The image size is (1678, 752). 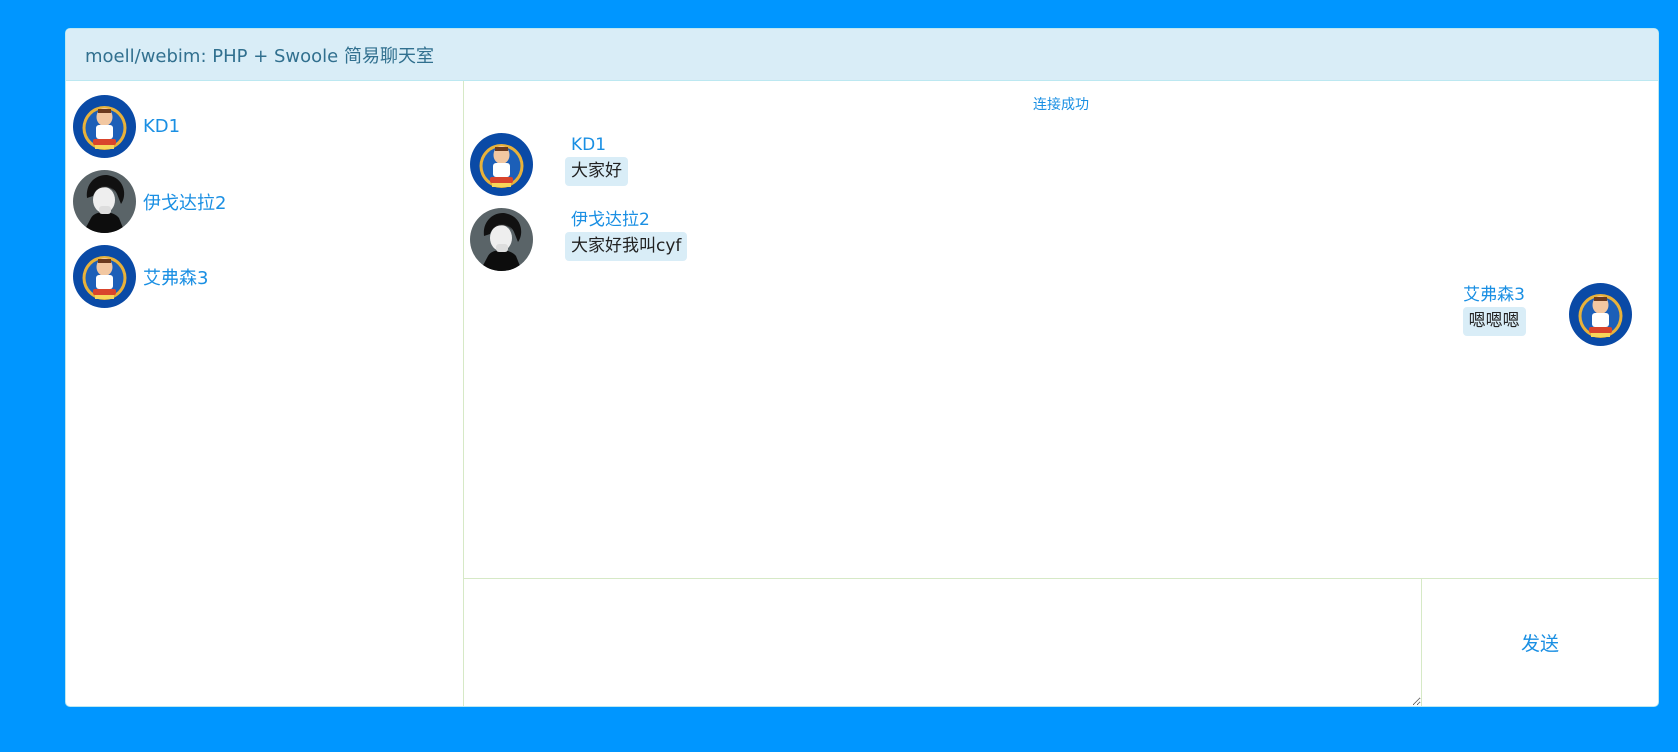 What do you see at coordinates (549, 164) in the screenshot?
I see `chat-message: KD1 大家好` at bounding box center [549, 164].